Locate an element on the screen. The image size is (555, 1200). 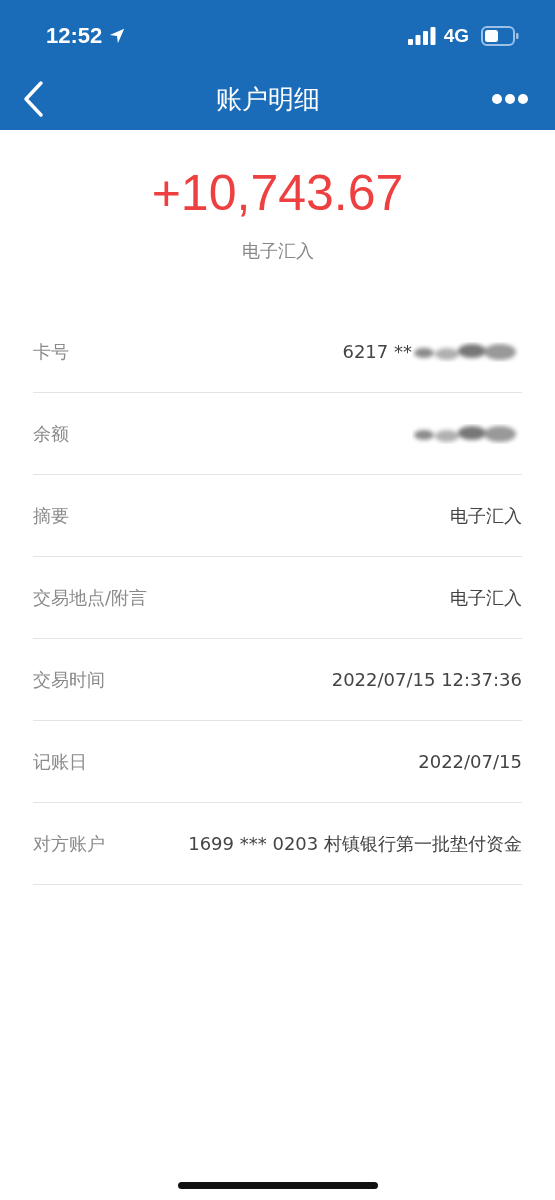
field-label: 摘要 is located at coordinates (51, 515).